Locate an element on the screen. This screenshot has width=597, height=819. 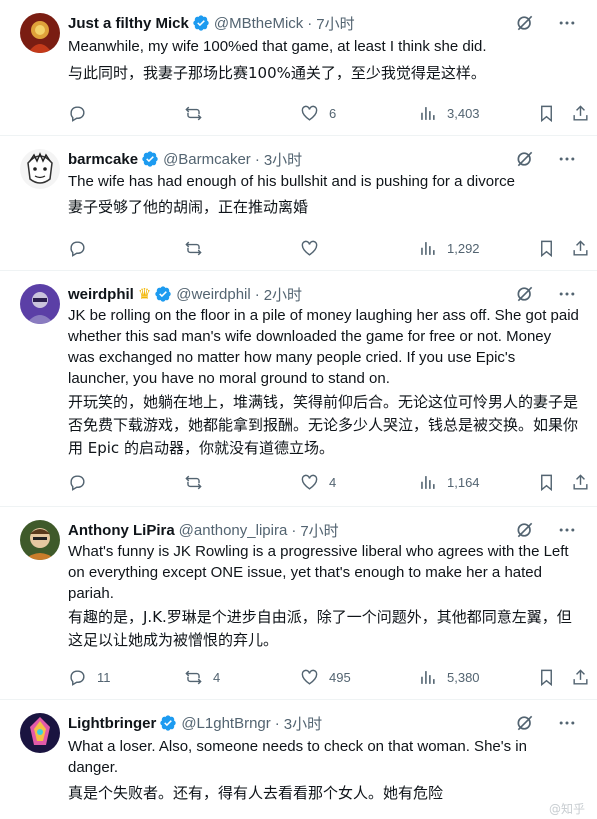
views-button: 1,164 is located at coordinates (449, 482).